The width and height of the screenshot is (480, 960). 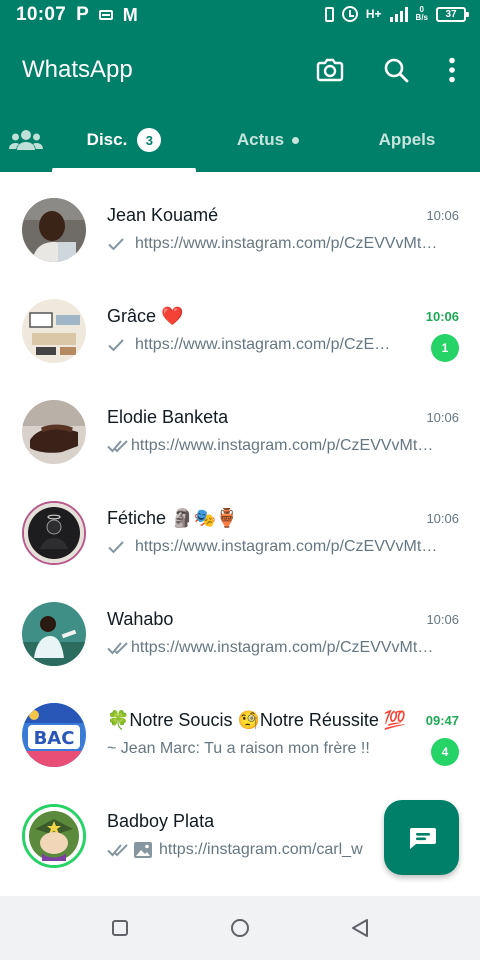 I want to click on back-triangle-icon, so click(x=360, y=928).